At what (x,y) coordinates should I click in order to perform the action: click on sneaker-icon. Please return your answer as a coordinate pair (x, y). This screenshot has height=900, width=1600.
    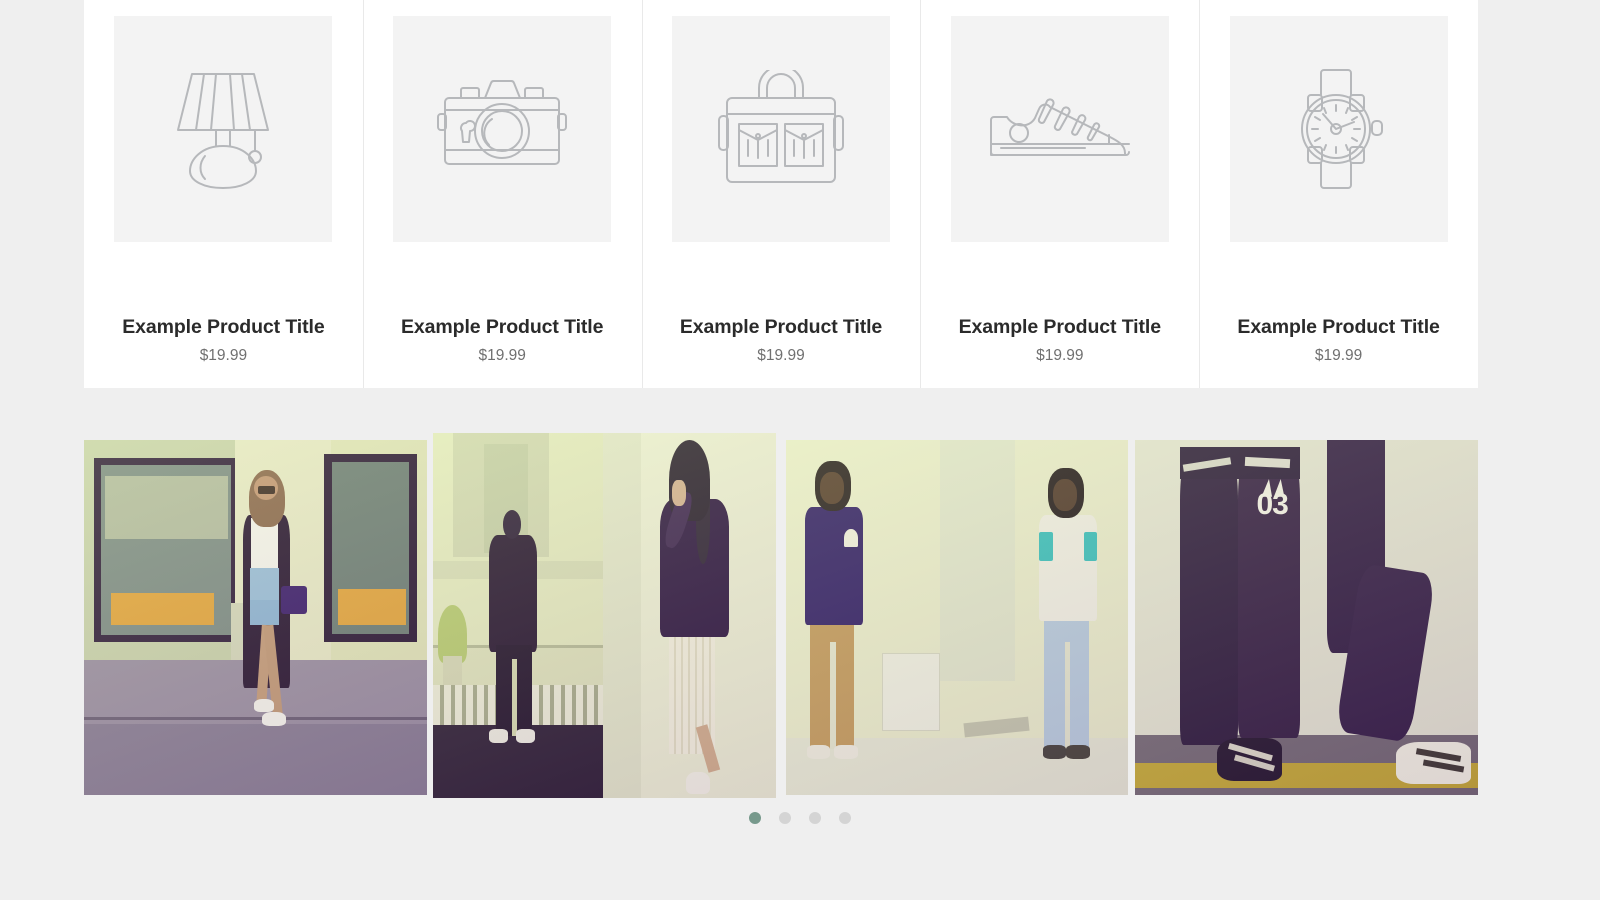
    Looking at the image, I should click on (1060, 129).